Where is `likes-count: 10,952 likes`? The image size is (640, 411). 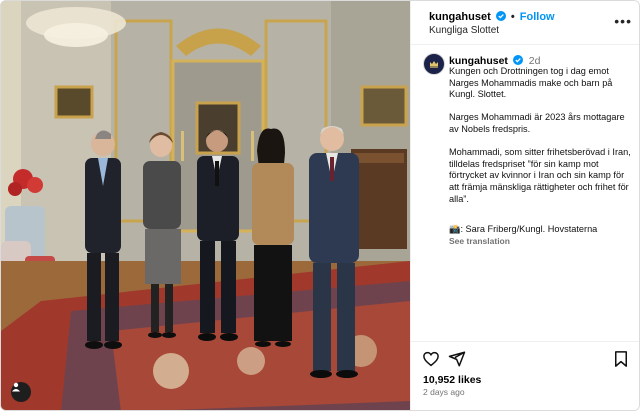
likes-count: 10,952 likes is located at coordinates (452, 380).